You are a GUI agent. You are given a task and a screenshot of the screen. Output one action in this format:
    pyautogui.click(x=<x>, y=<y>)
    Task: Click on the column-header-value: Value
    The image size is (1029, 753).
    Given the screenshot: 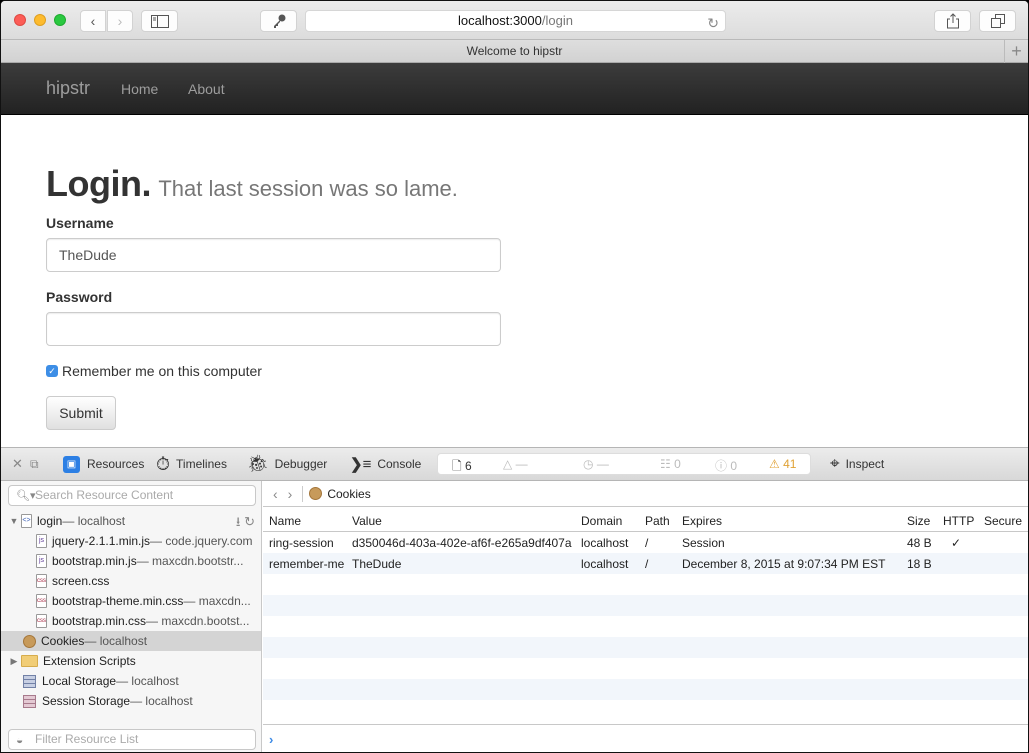 What is the action you would take?
    pyautogui.click(x=367, y=521)
    